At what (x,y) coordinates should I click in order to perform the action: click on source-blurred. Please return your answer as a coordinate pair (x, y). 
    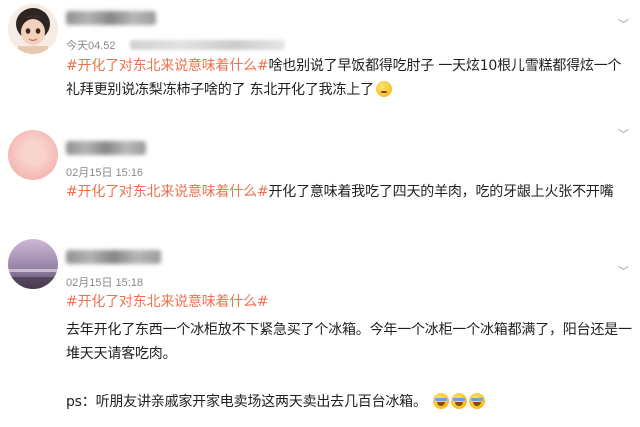
    Looking at the image, I should click on (207, 45).